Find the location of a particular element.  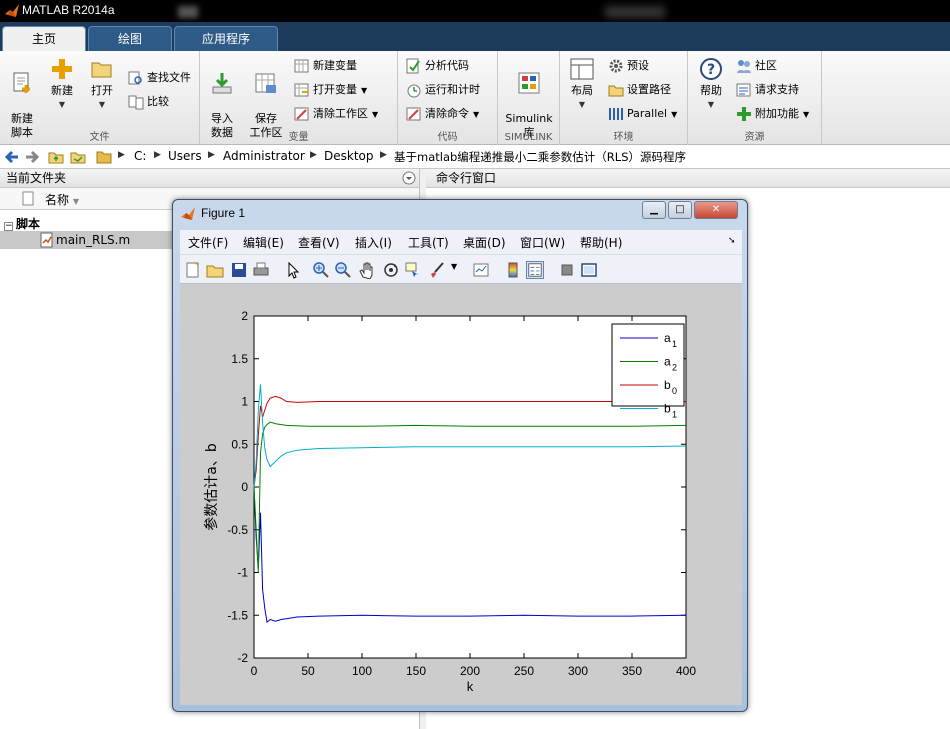

hide-plot-tools-icon is located at coordinates (567, 270).